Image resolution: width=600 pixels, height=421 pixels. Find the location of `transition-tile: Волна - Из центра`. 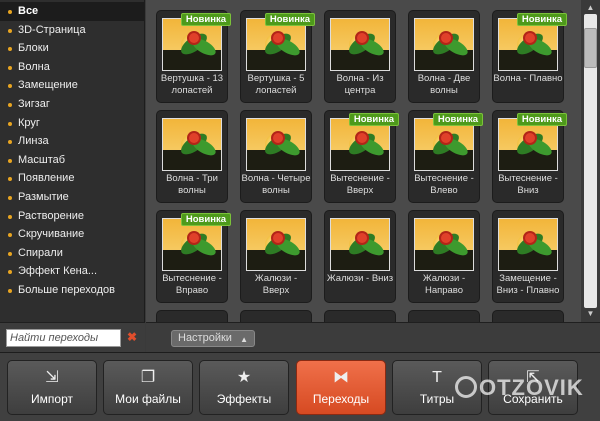

transition-tile: Волна - Из центра is located at coordinates (360, 56).